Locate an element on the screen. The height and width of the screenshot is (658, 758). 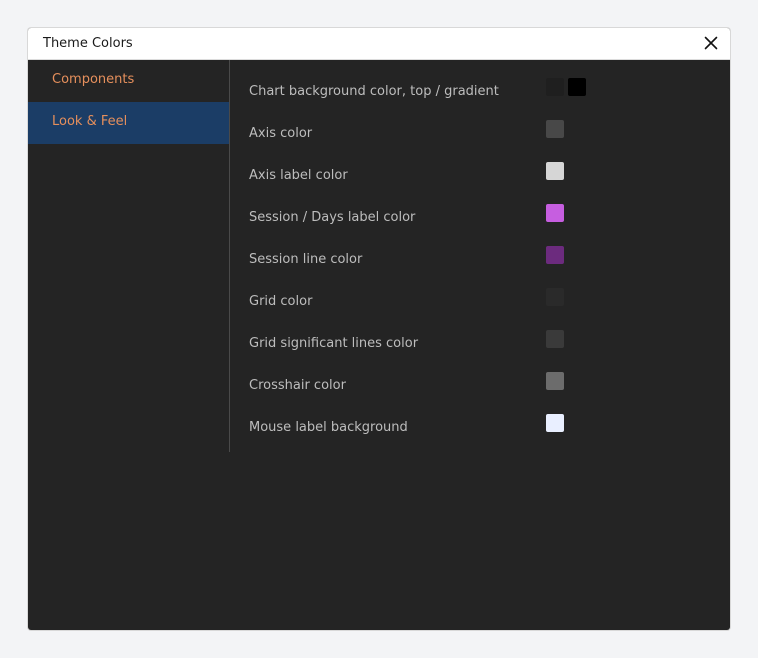
setting-grid-significant-color: Grid significant lines color is located at coordinates (479, 347).